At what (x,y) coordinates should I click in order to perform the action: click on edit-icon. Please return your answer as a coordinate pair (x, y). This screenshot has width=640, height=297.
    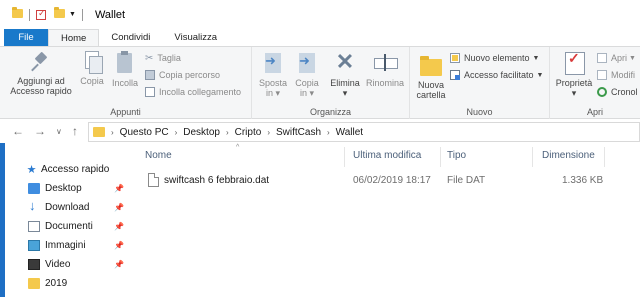
    Looking at the image, I should click on (602, 75).